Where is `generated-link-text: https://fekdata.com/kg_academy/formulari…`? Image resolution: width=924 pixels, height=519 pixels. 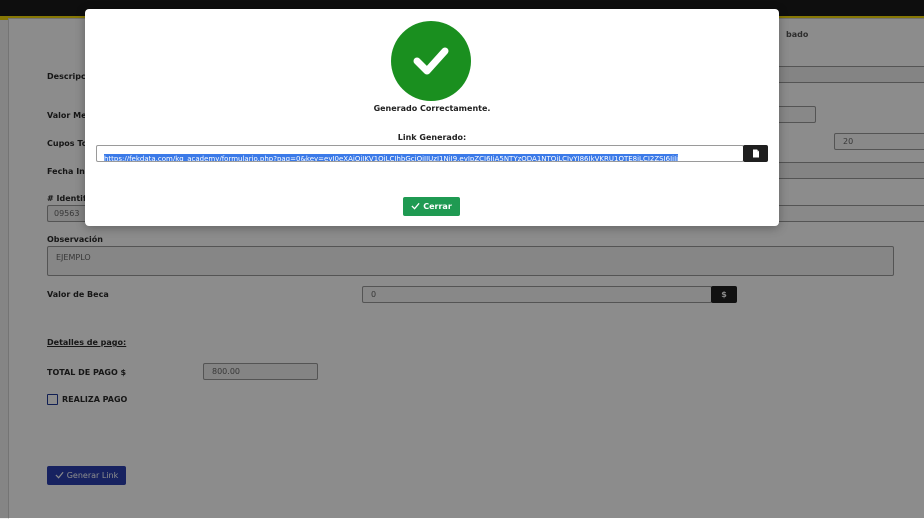 generated-link-text: https://fekdata.com/kg_academy/formulari… is located at coordinates (391, 158).